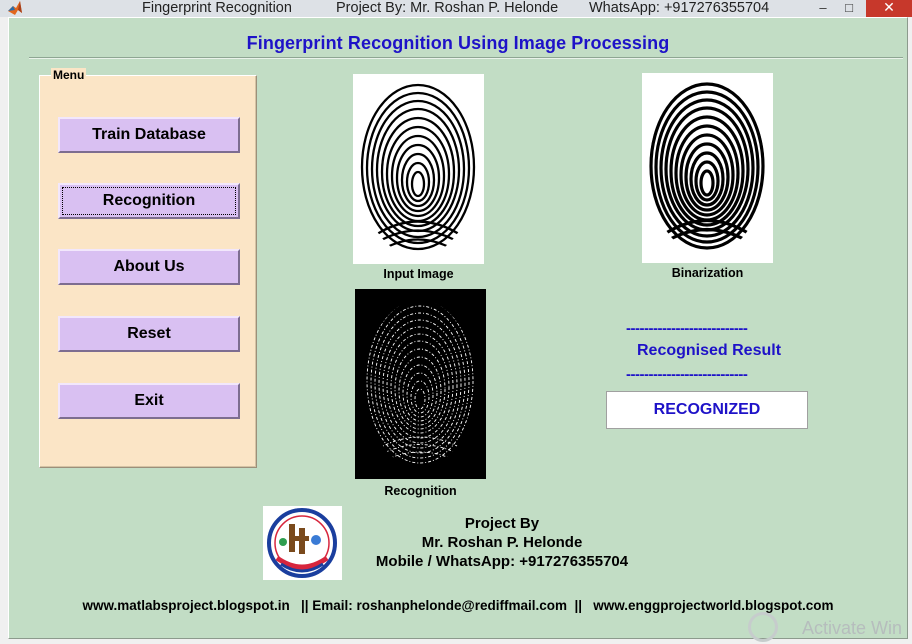 Image resolution: width=912 pixels, height=644 pixels. I want to click on window-title-author: Project By: Mr. Roshan P. Helonde, so click(447, 8).